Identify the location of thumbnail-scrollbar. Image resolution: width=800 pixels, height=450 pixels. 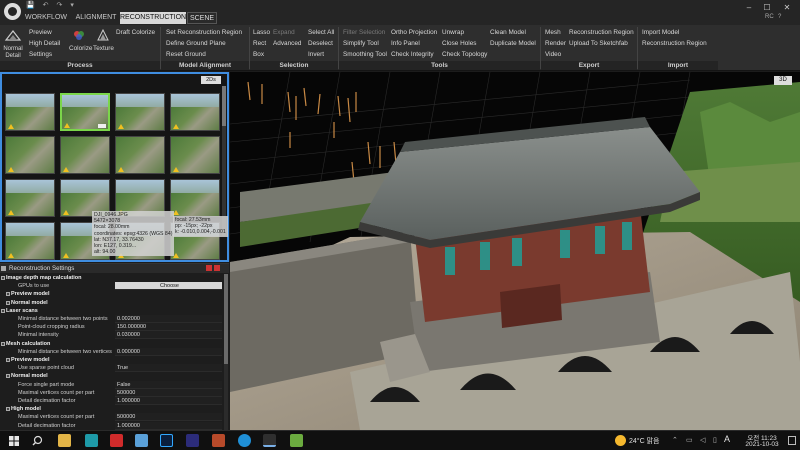
(224, 161).